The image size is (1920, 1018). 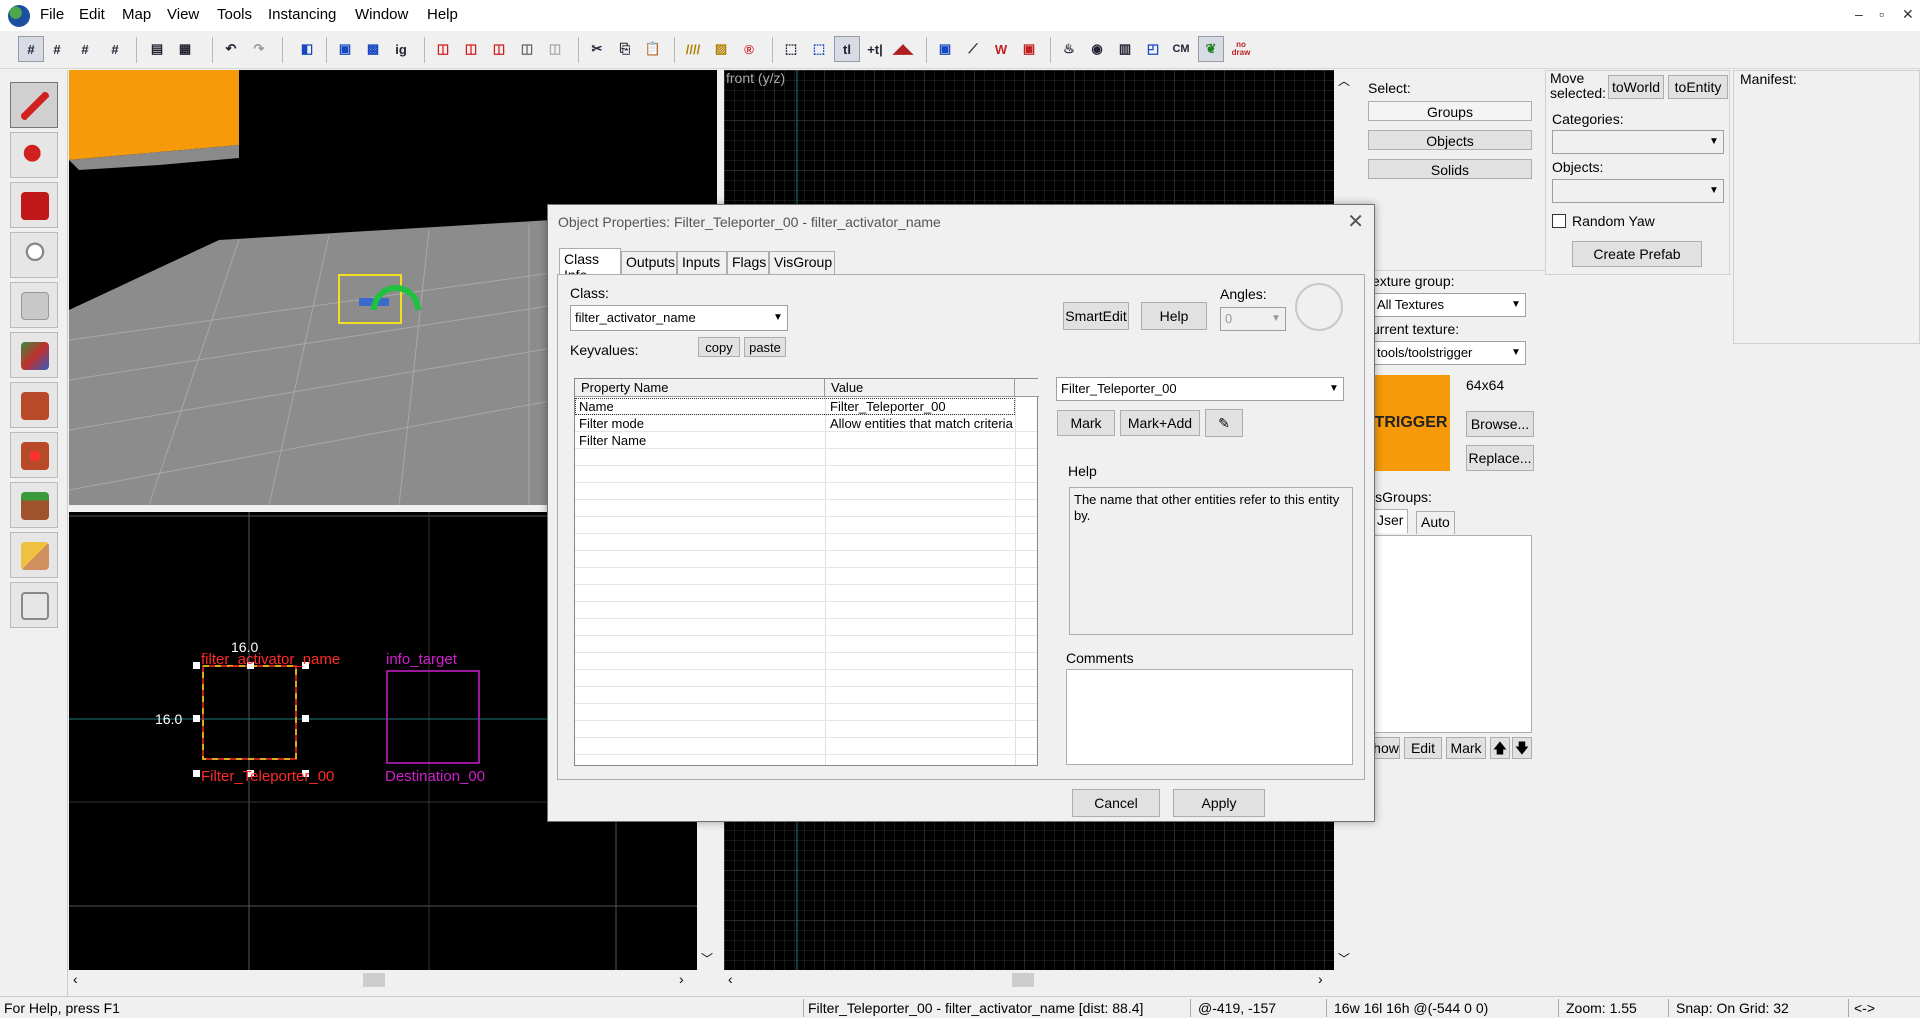 What do you see at coordinates (34, 405) in the screenshot?
I see `apply-texture-tool` at bounding box center [34, 405].